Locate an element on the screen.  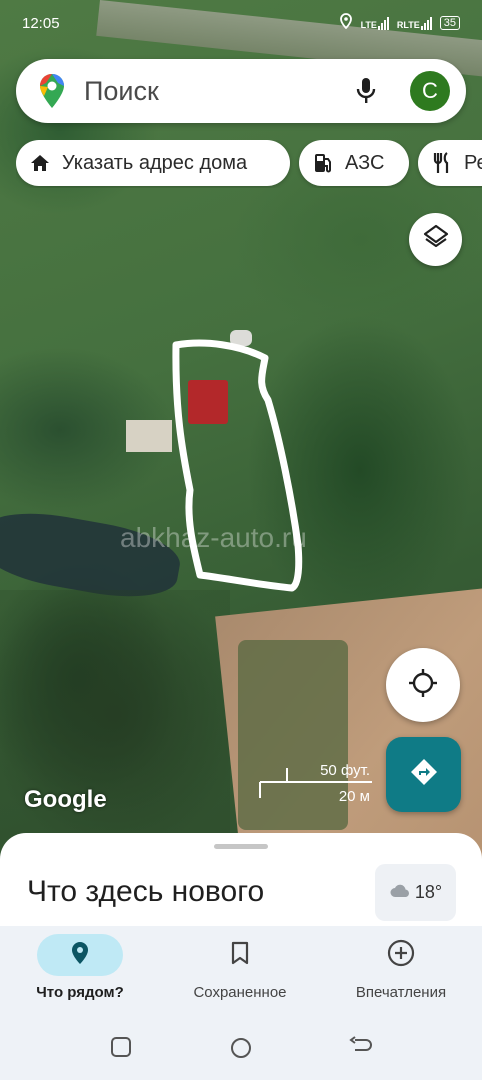
scale-meters: 20 м is located at coordinates (354, 796).